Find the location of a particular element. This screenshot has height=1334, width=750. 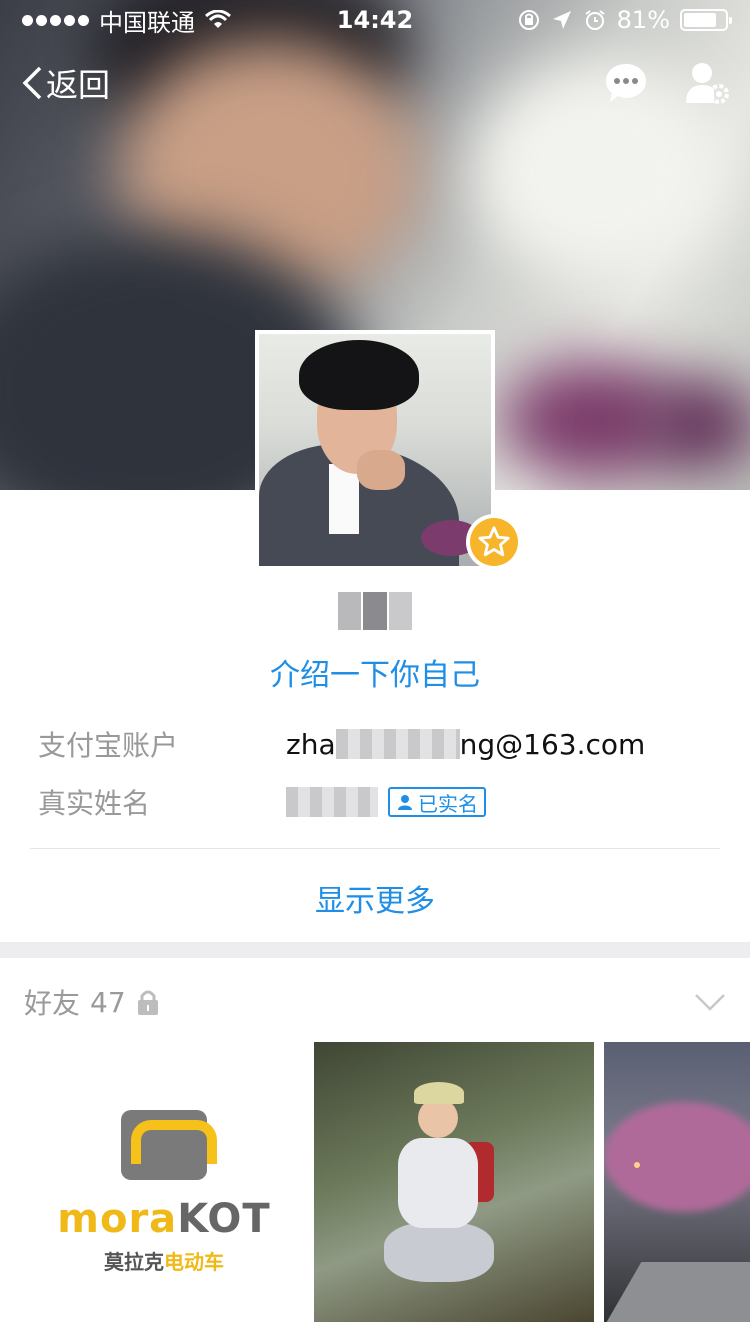

user-settings-icon is located at coordinates (707, 83).